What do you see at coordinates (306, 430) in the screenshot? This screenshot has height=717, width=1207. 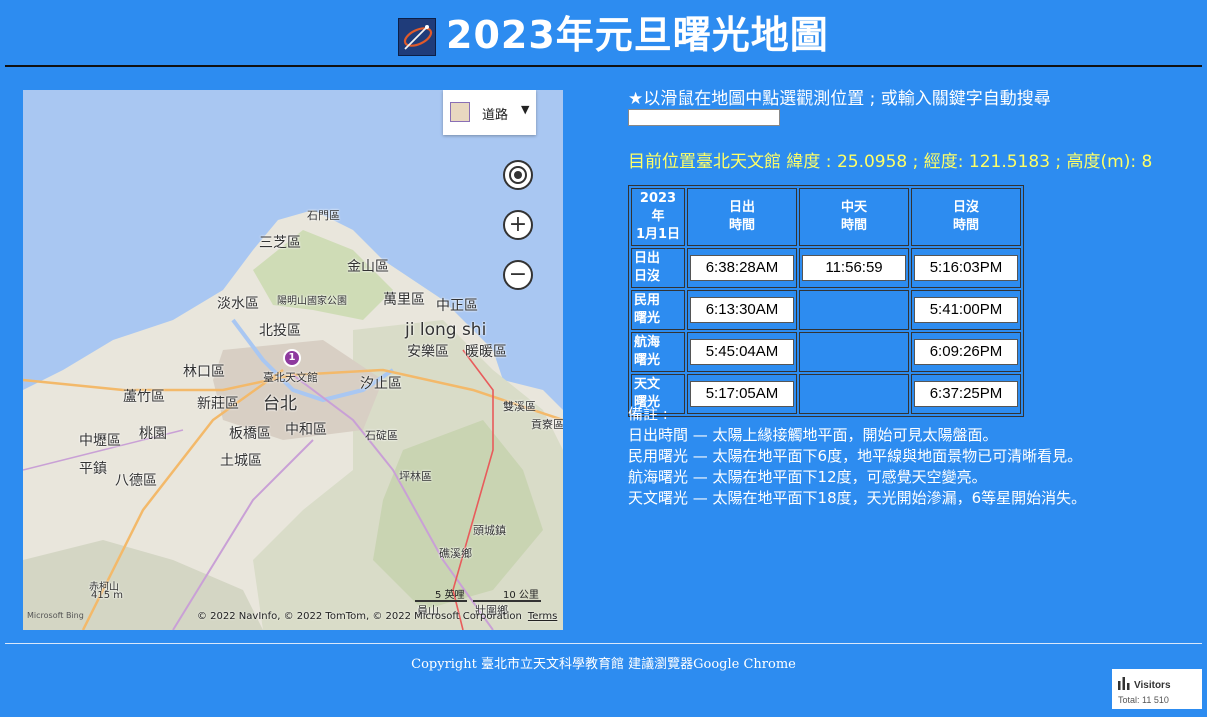 I see `map-label: 中和區` at bounding box center [306, 430].